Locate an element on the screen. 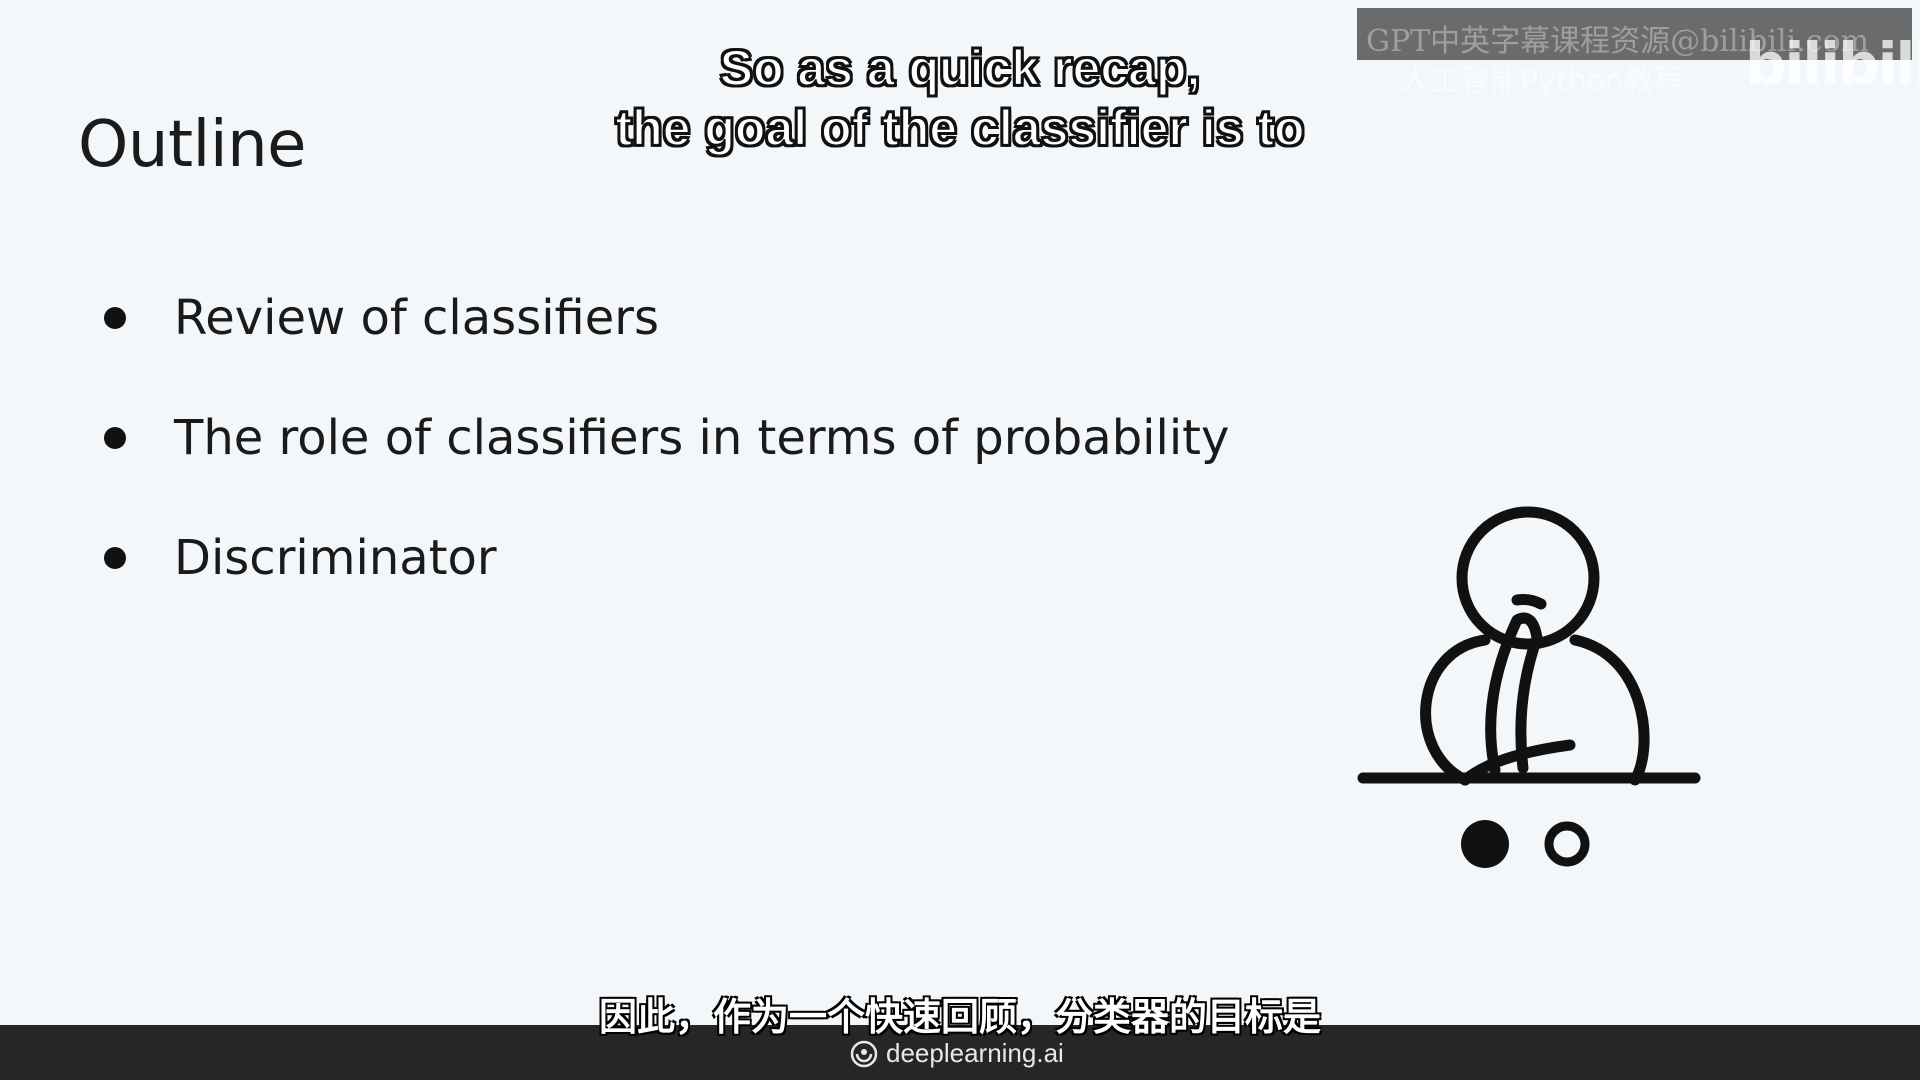  list-item: Discriminator is located at coordinates (666, 558).